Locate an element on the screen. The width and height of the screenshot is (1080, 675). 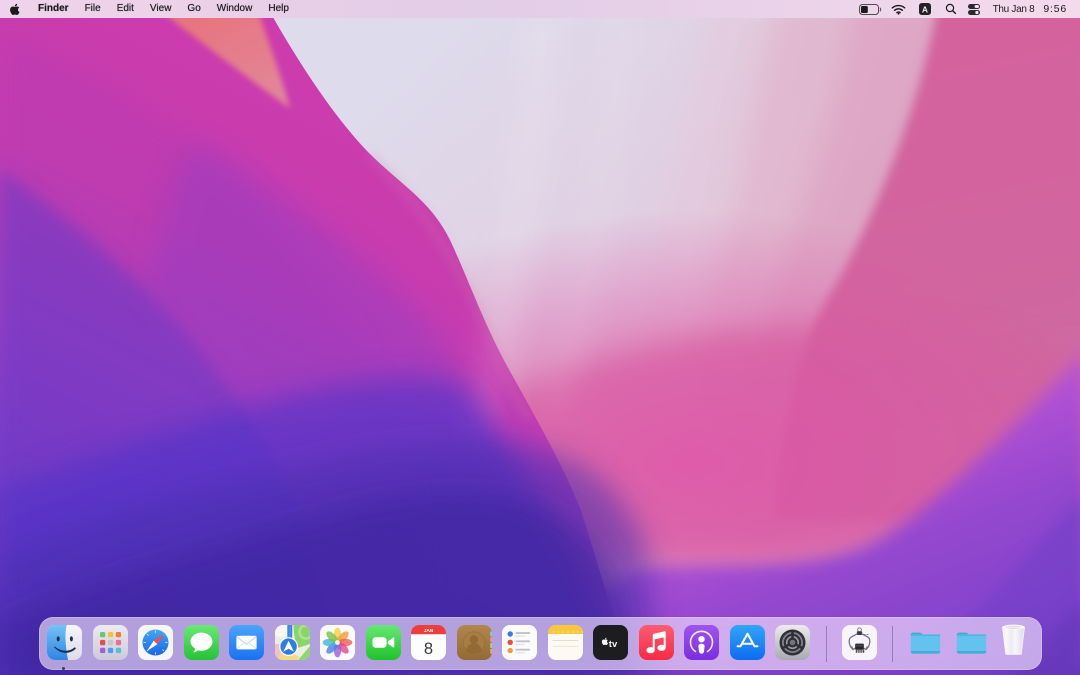
svg-text: tv is located at coordinates (613, 644).